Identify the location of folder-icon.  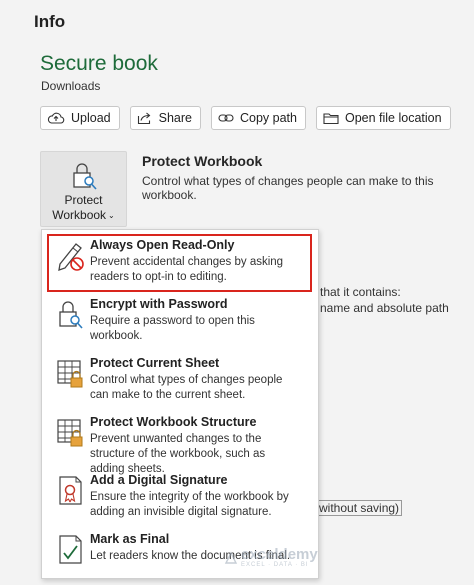
(331, 119).